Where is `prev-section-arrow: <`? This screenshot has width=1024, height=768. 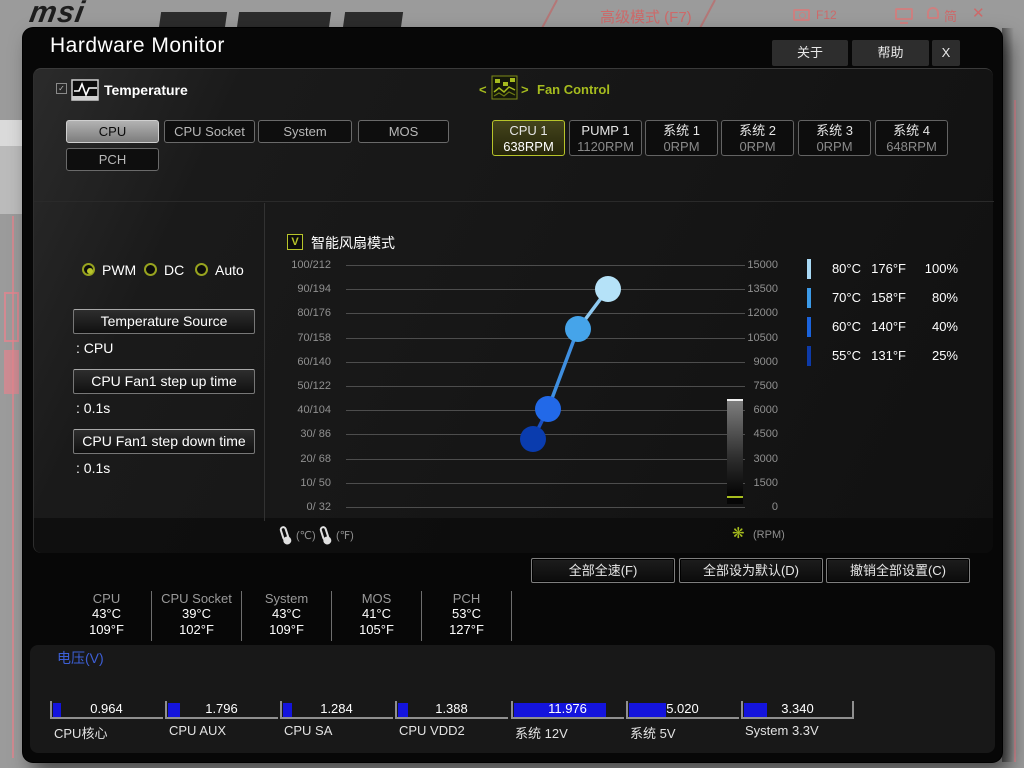 prev-section-arrow: < is located at coordinates (483, 89).